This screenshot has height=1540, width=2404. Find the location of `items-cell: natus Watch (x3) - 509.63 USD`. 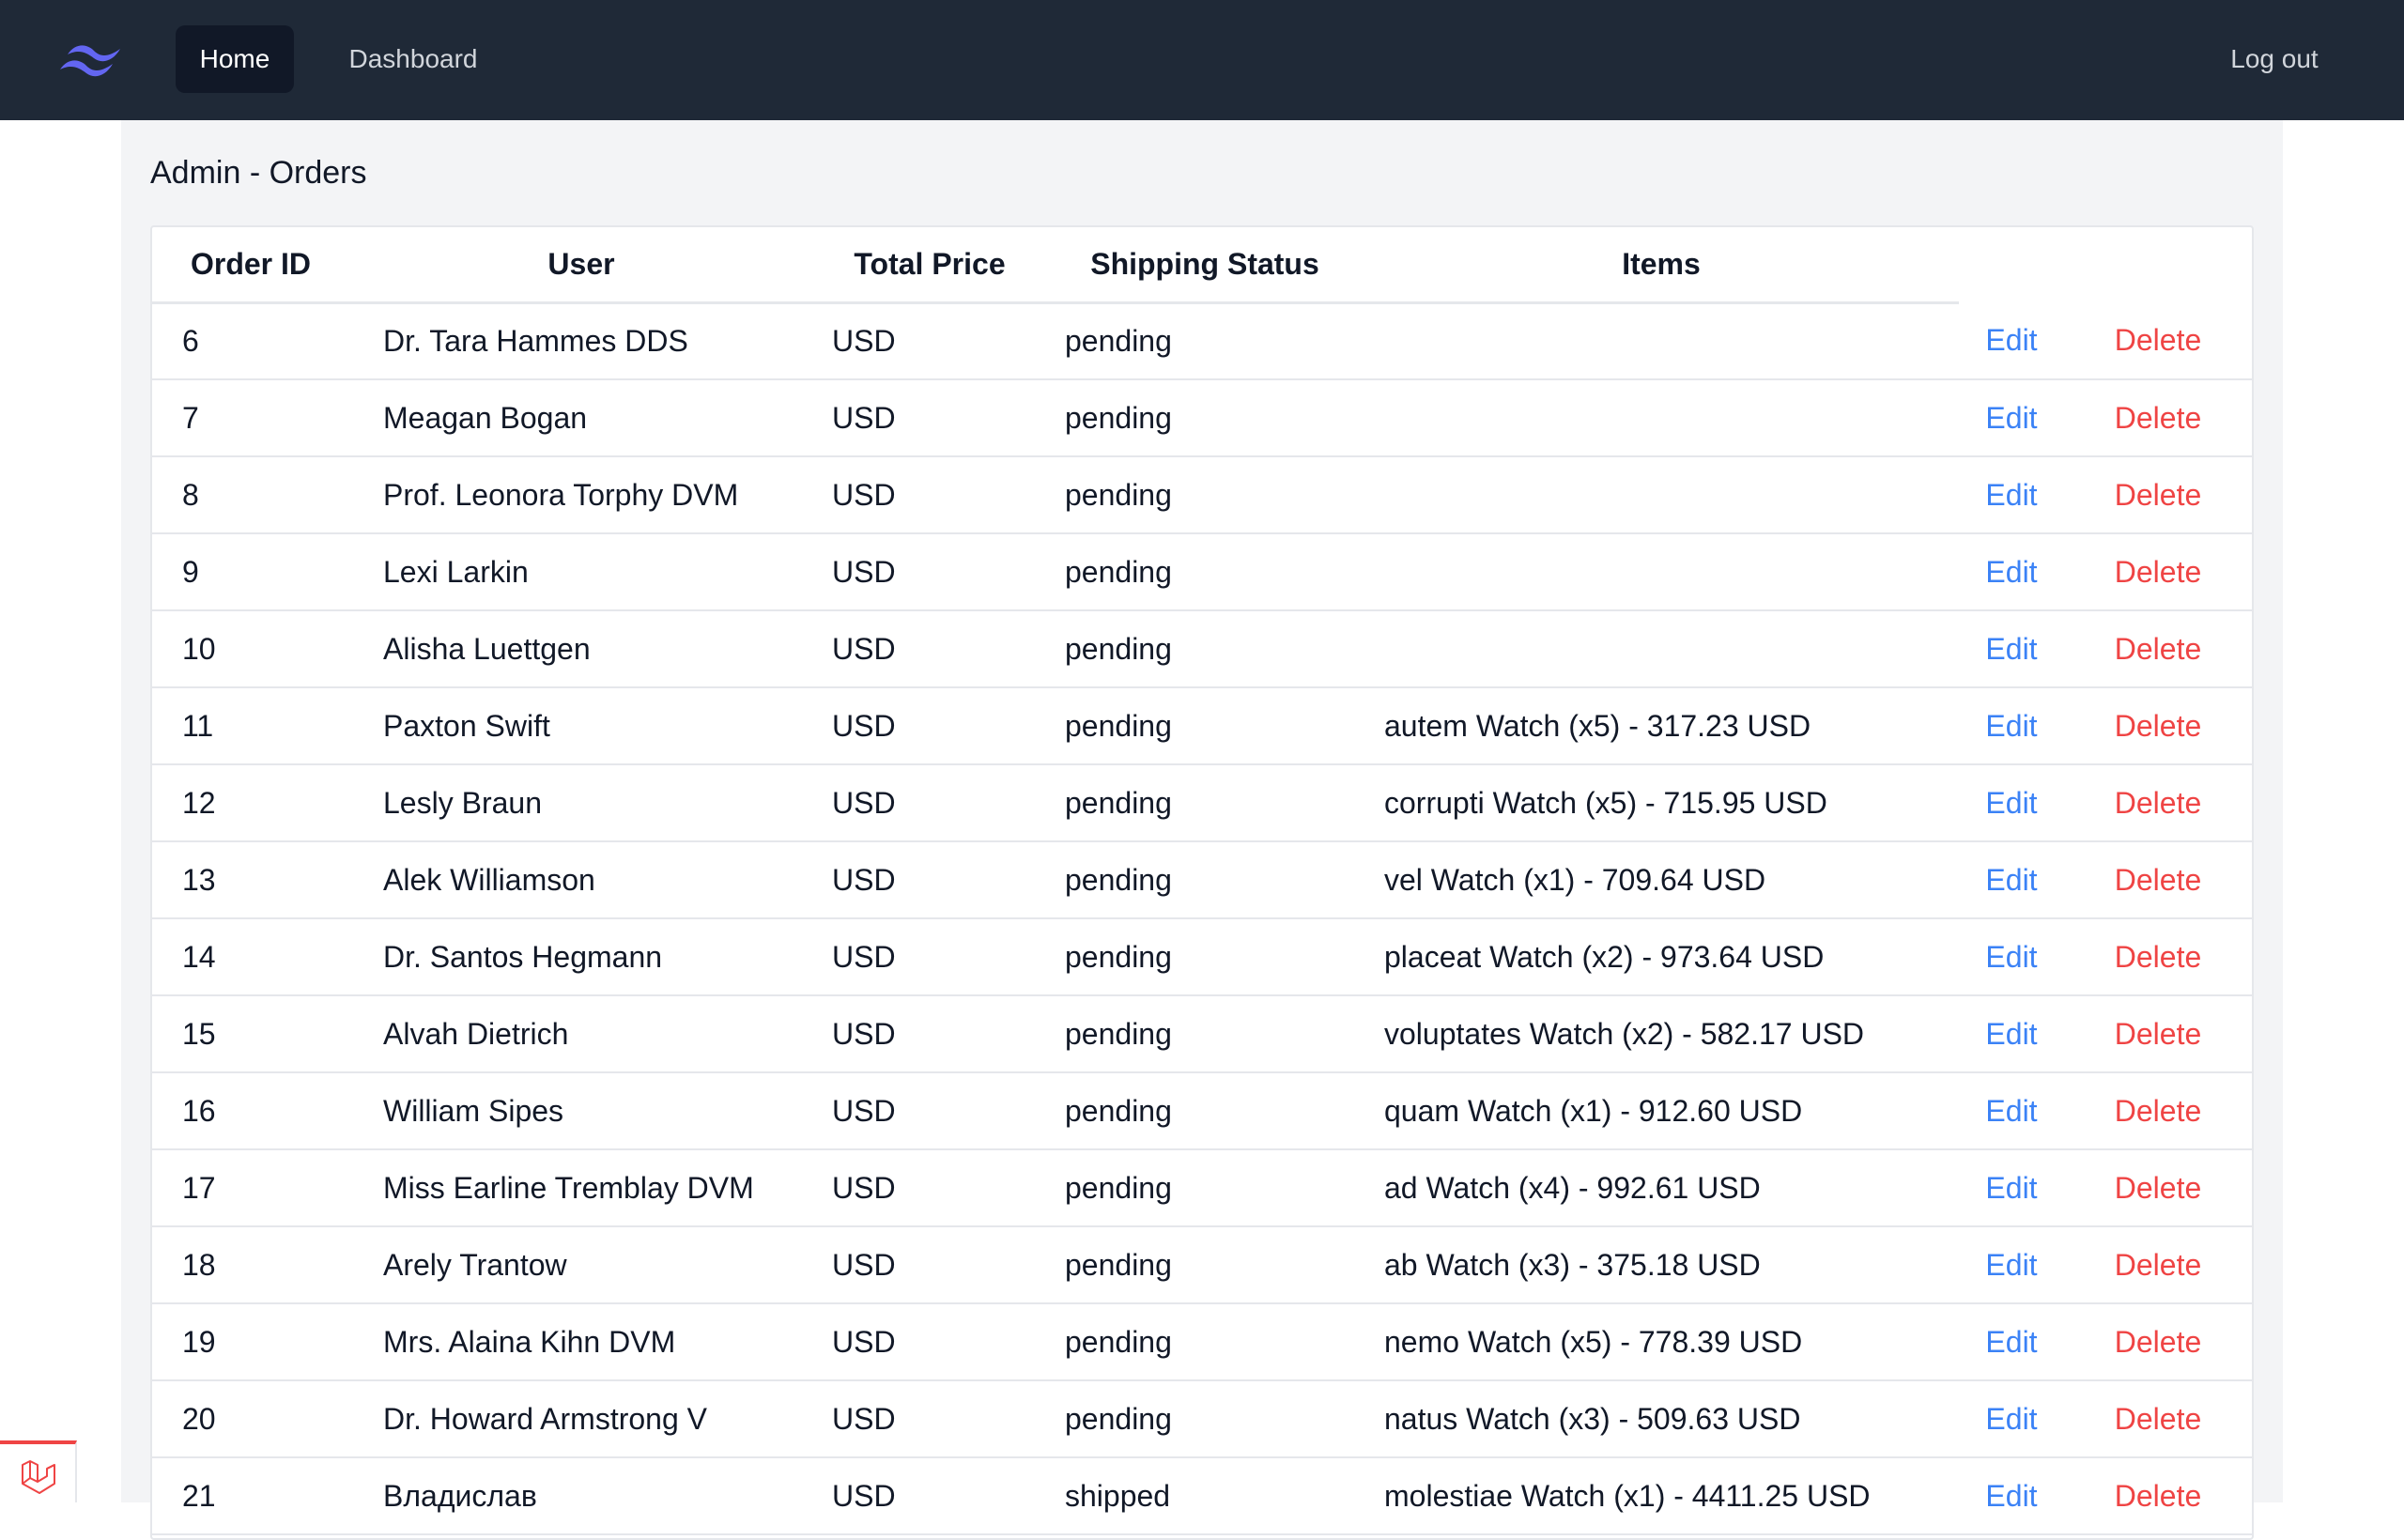

items-cell: natus Watch (x3) - 509.63 USD is located at coordinates (1661, 1419).